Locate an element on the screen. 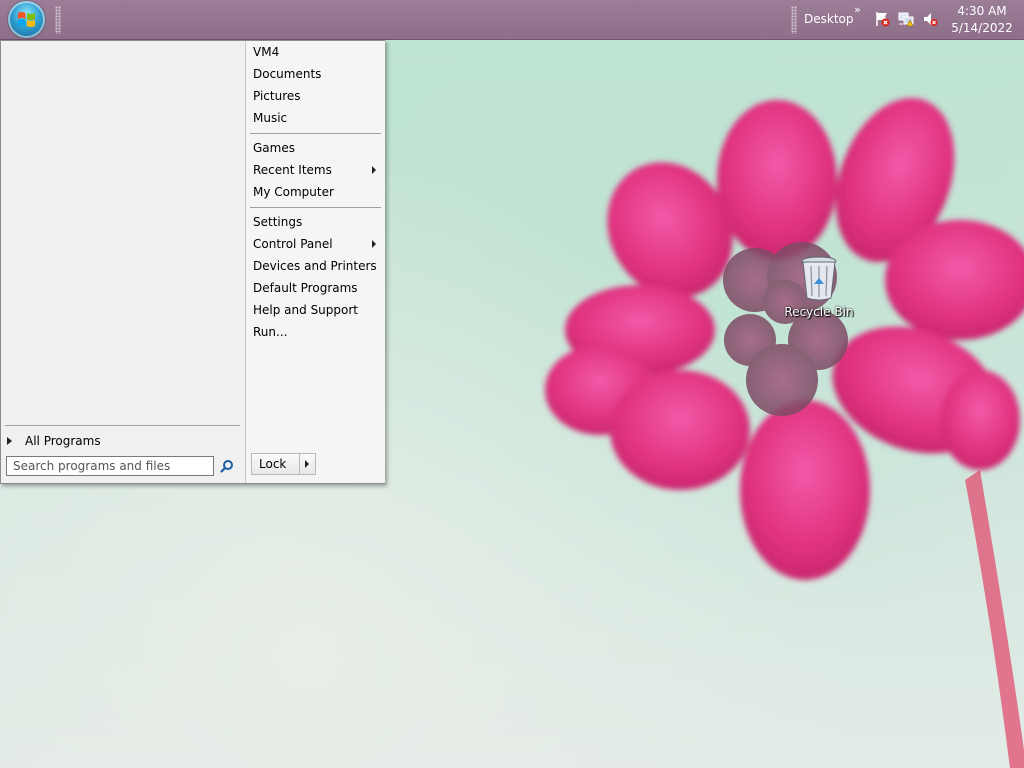 This screenshot has width=1024, height=768. system-clock: 4:30 AM 5/14/2022 is located at coordinates (982, 20).